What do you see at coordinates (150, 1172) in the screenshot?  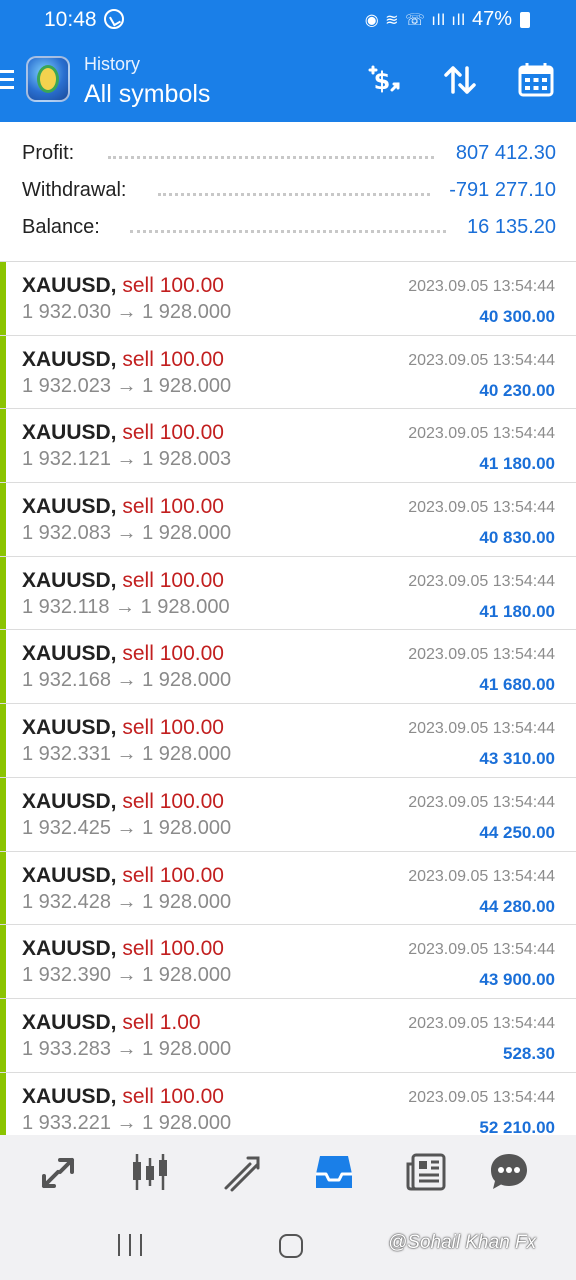 I see `chart-icon` at bounding box center [150, 1172].